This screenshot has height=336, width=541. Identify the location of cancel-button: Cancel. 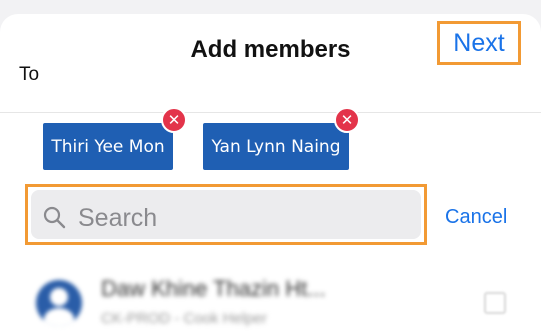
(476, 217).